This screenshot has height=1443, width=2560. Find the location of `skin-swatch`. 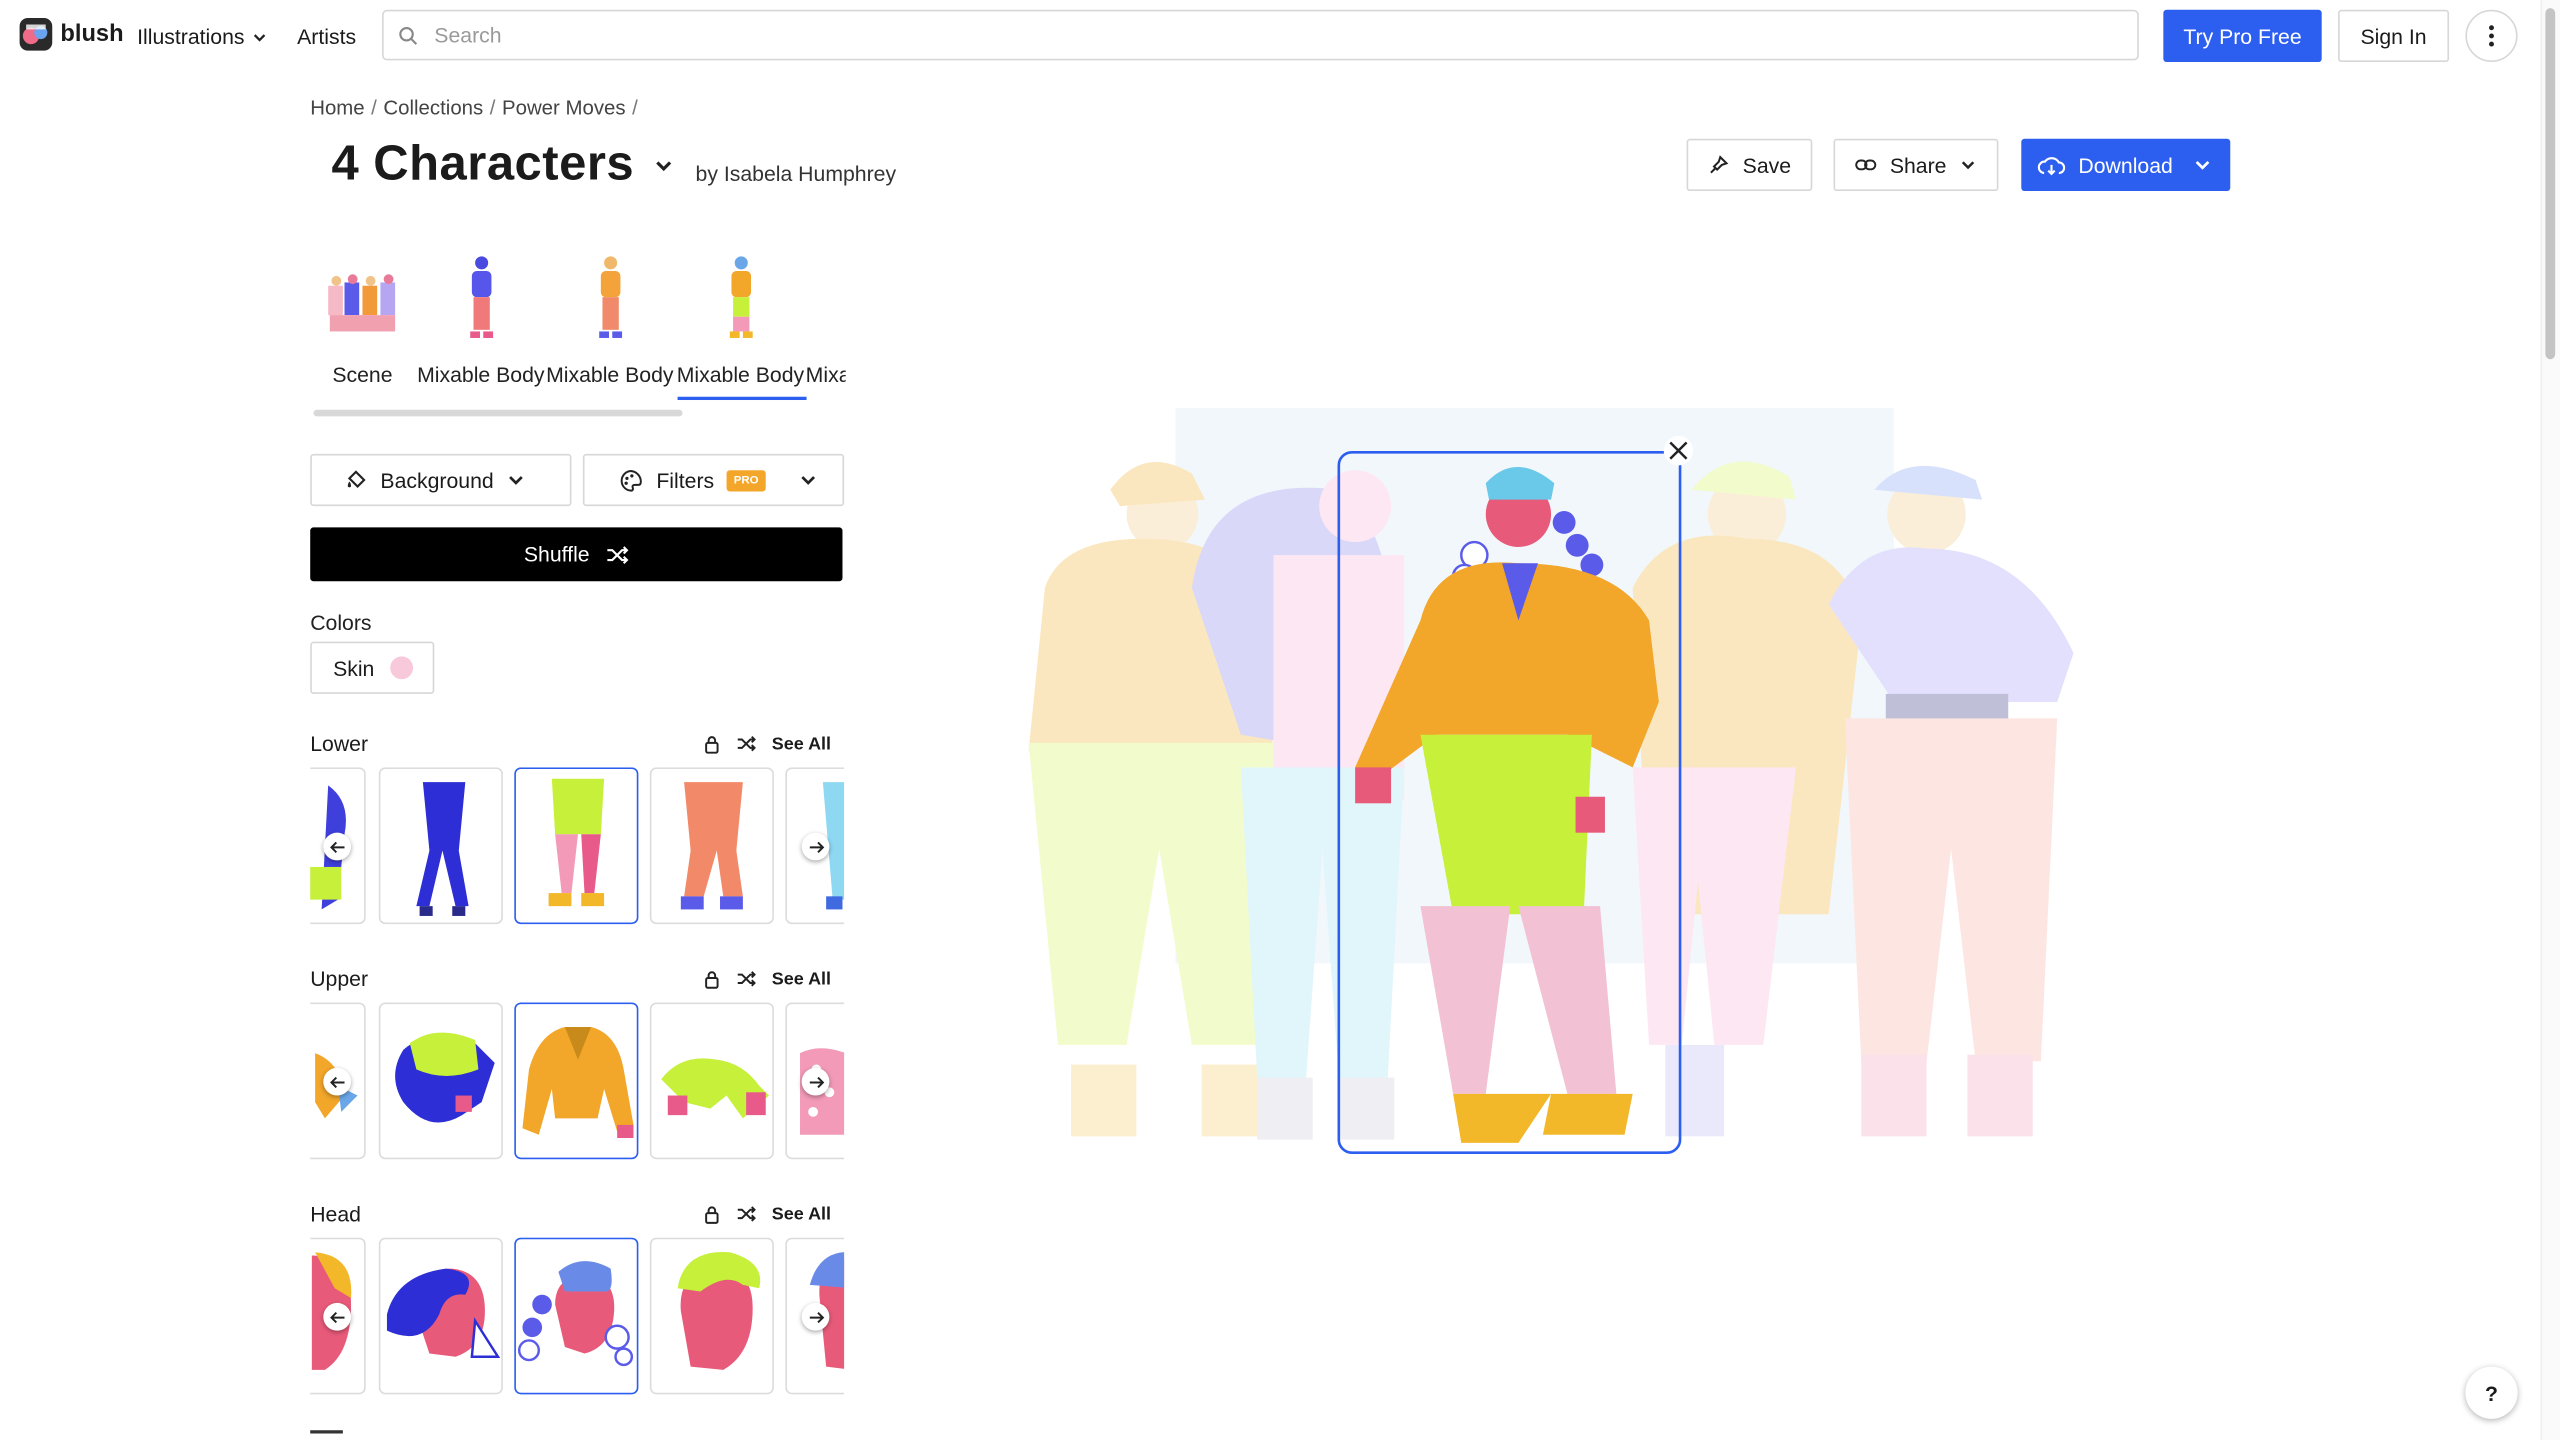

skin-swatch is located at coordinates (402, 668).